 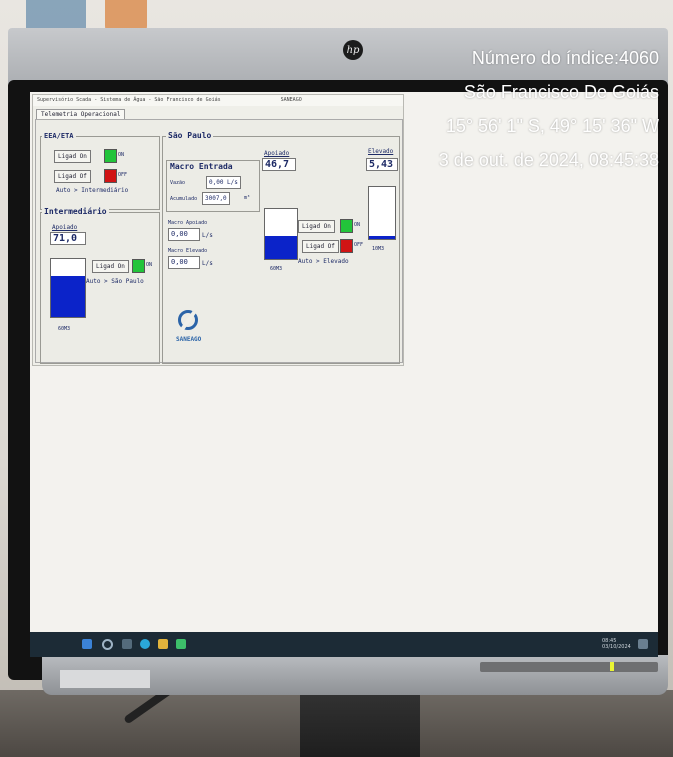 What do you see at coordinates (127, 644) in the screenshot?
I see `task-view-icon` at bounding box center [127, 644].